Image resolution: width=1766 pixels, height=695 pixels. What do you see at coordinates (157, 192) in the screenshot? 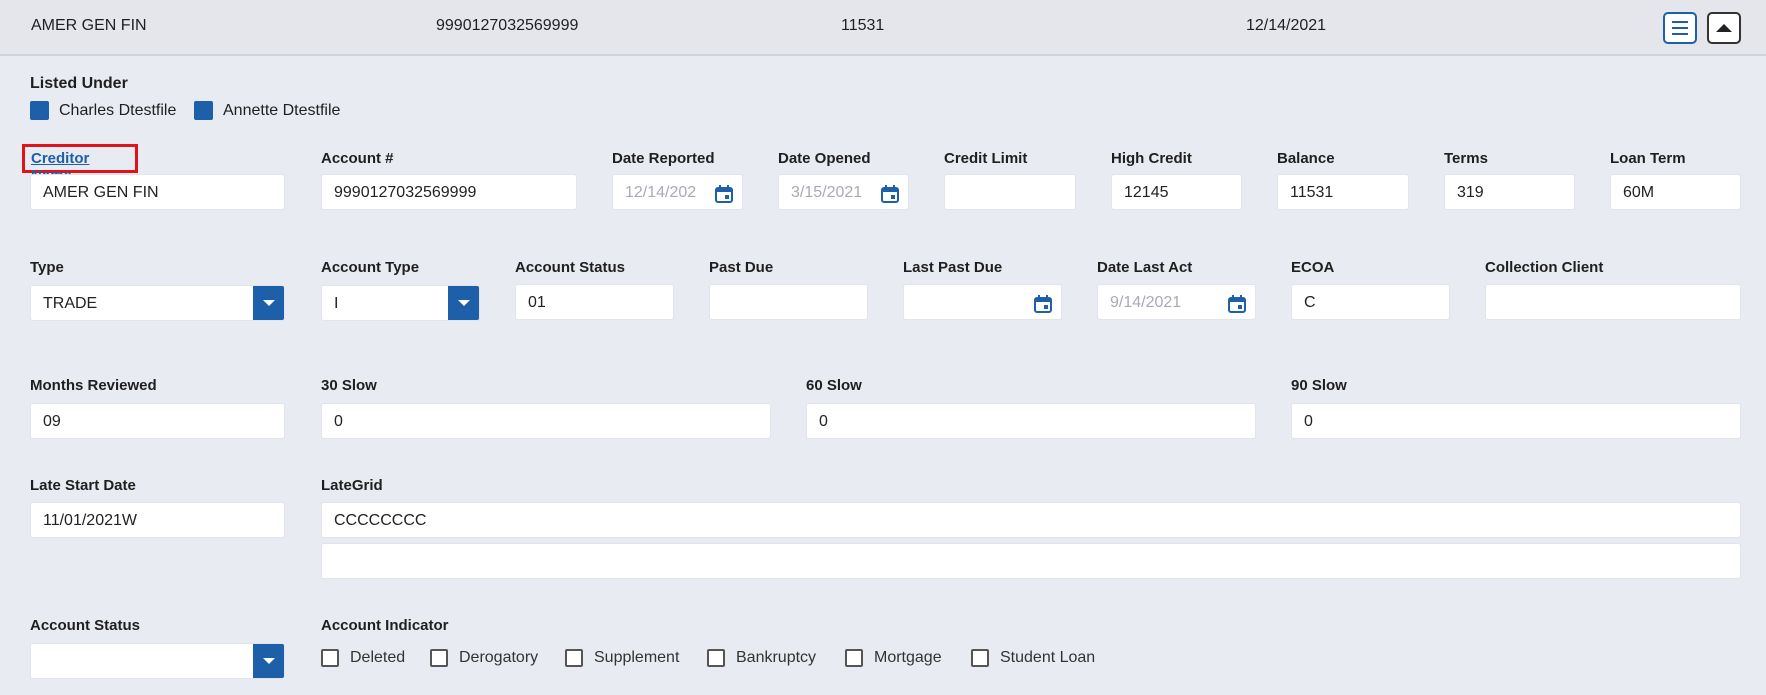
I see `creditor-name-field: AMER GEN FIN` at bounding box center [157, 192].